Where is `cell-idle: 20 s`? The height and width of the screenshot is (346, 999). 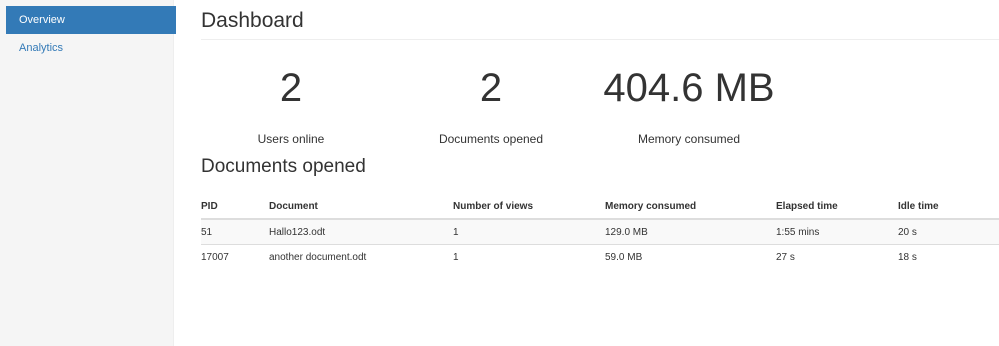
cell-idle: 20 s is located at coordinates (948, 231).